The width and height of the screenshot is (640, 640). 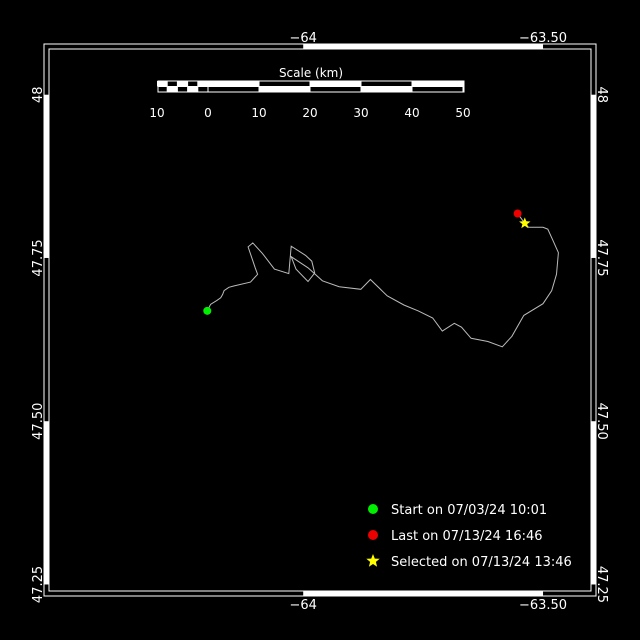 What do you see at coordinates (38, 94) in the screenshot?
I see `lat-label-left: 48` at bounding box center [38, 94].